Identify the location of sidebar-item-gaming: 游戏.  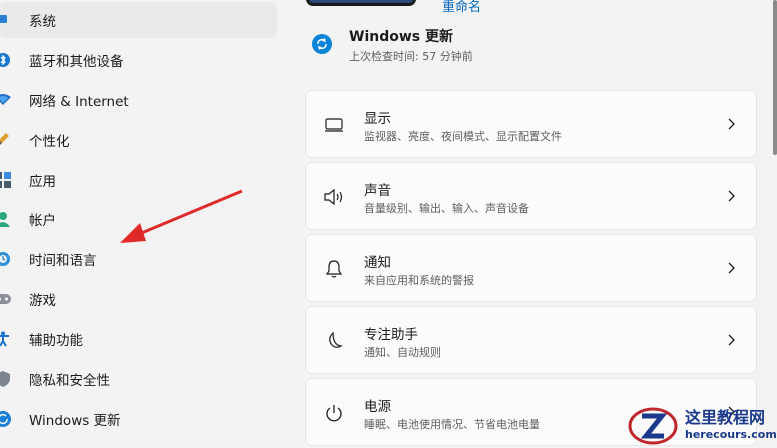
(138, 299).